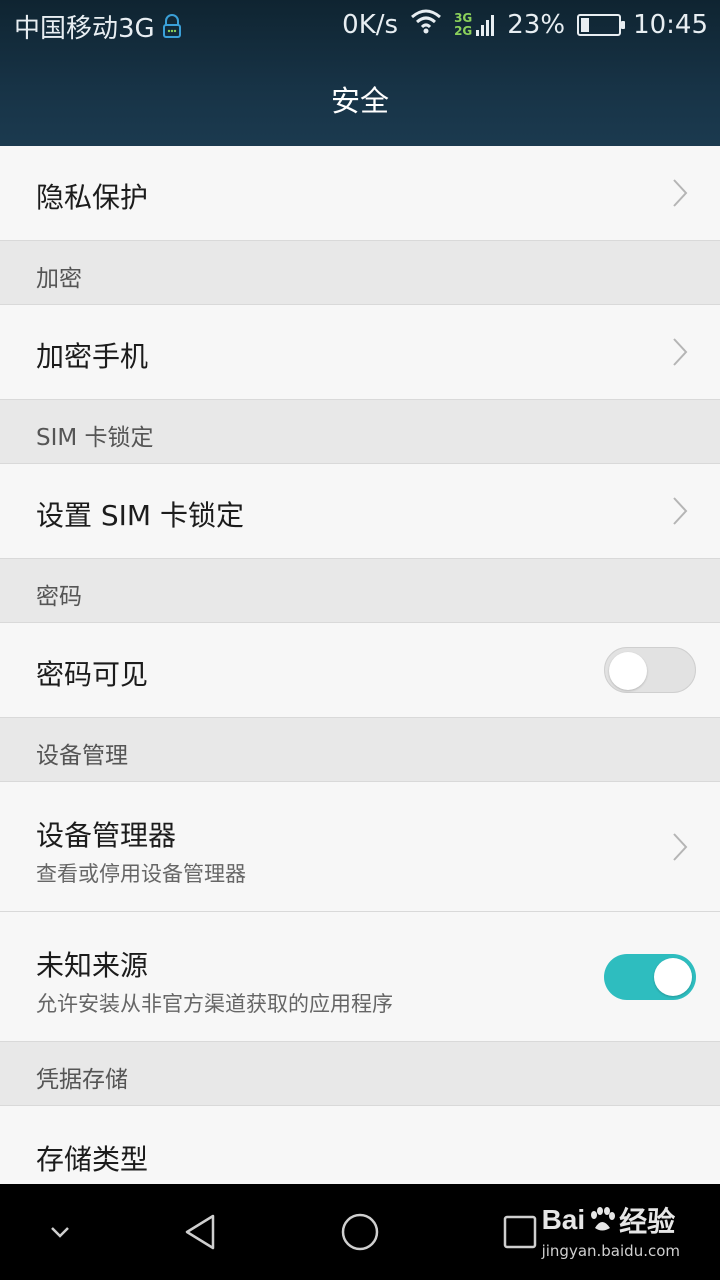 Image resolution: width=720 pixels, height=1280 pixels. Describe the element at coordinates (485, 25) in the screenshot. I see `signal-bars-icon` at that location.